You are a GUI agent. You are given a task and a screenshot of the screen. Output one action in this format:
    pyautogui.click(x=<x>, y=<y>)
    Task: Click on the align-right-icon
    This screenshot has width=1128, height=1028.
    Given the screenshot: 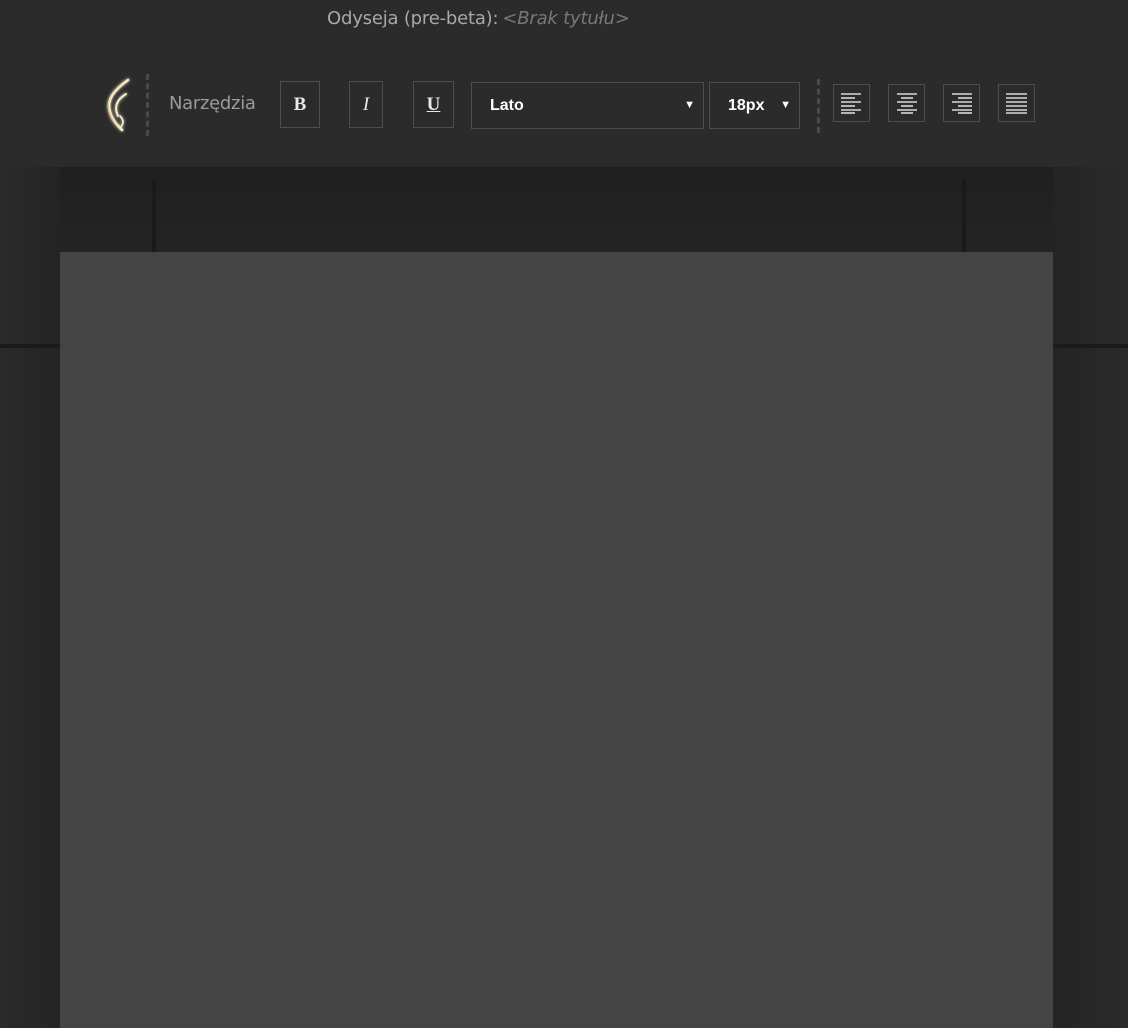 What is the action you would take?
    pyautogui.click(x=962, y=103)
    